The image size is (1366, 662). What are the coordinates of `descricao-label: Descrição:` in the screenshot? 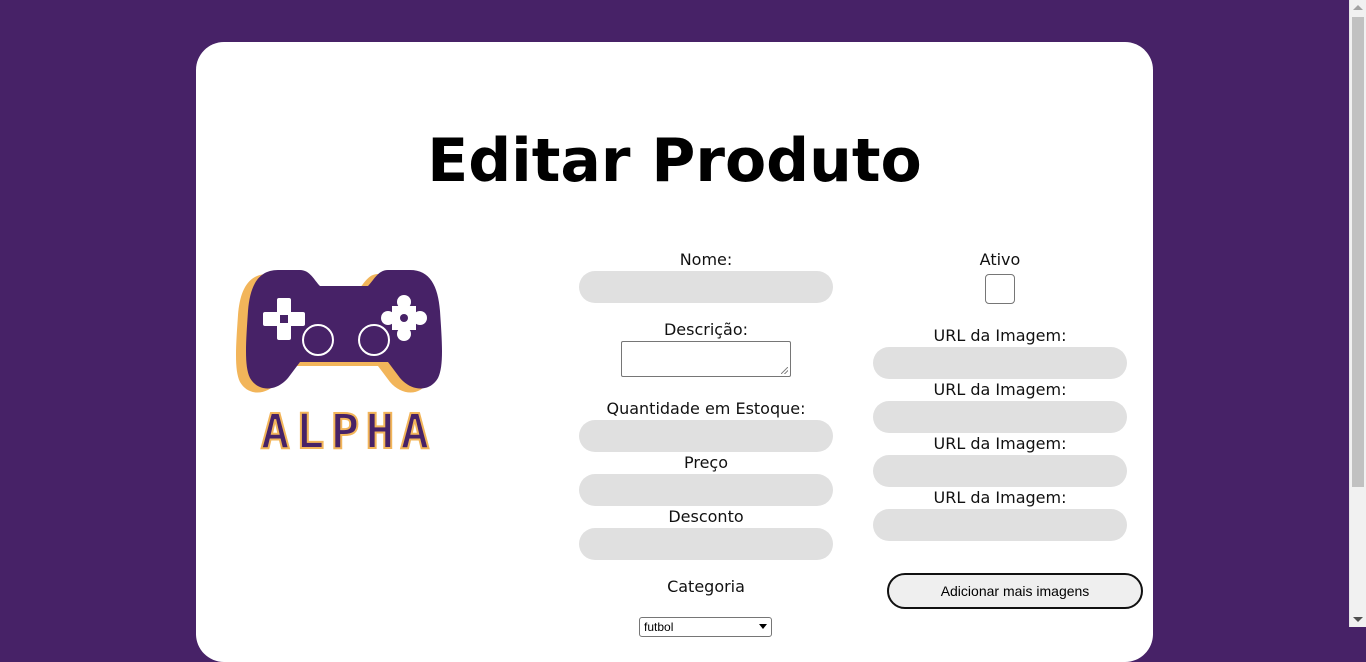 It's located at (706, 329).